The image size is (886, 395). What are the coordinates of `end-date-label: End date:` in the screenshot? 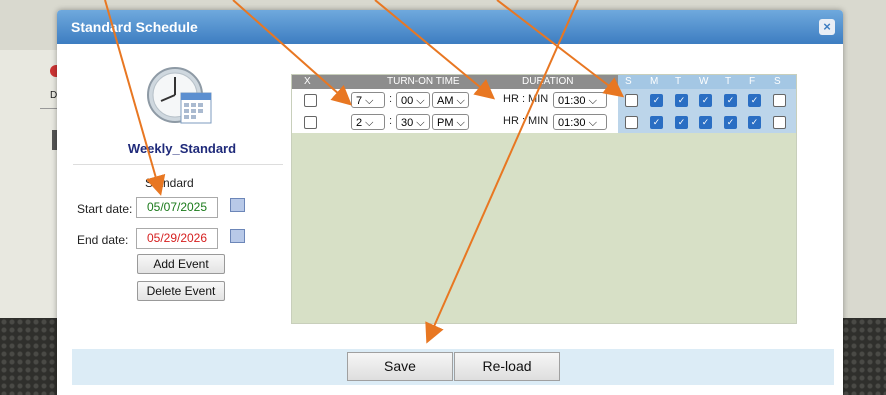 It's located at (103, 240).